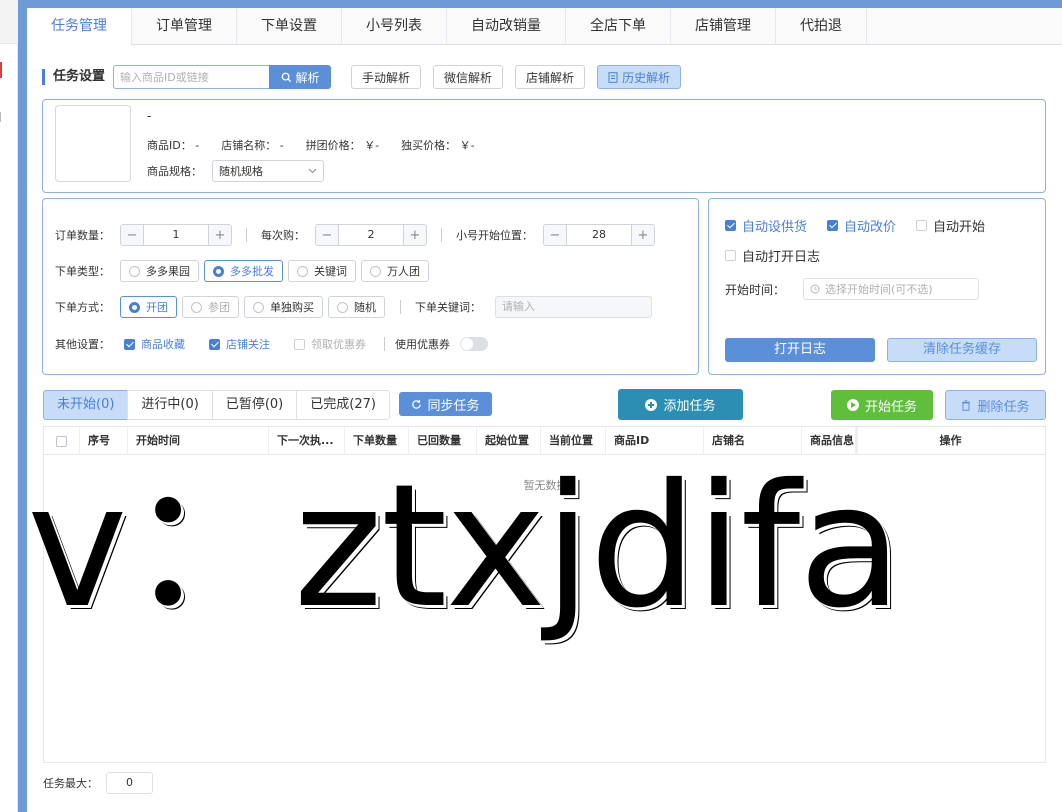 This screenshot has width=1062, height=812. I want to click on tab-order-settings: 下单设置, so click(289, 26).